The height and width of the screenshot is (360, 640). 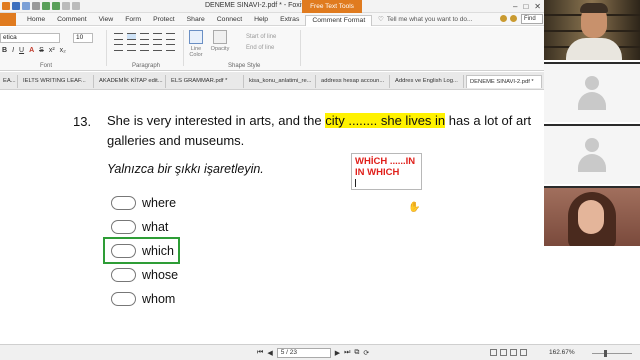 I want to click on last-page-icon: ⏭, so click(x=347, y=353).